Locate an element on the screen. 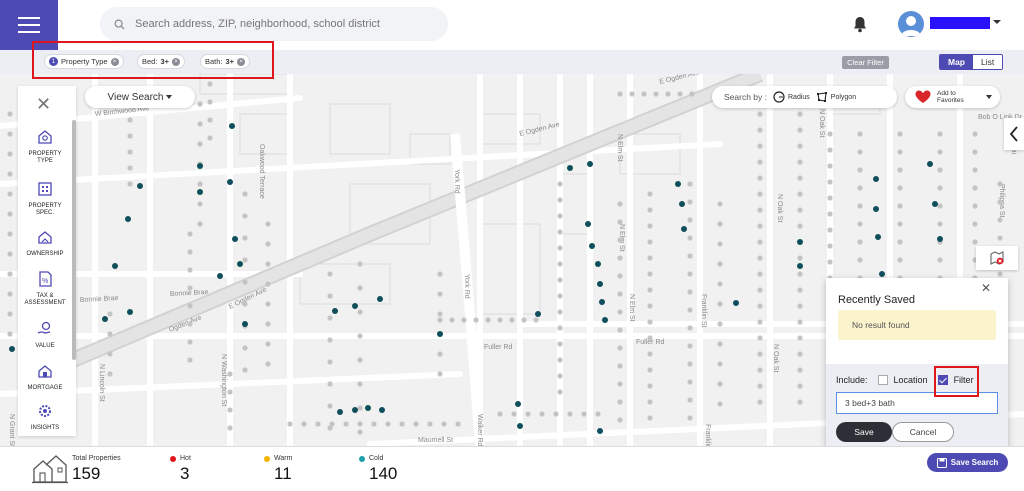  save-button: Save is located at coordinates (864, 432).